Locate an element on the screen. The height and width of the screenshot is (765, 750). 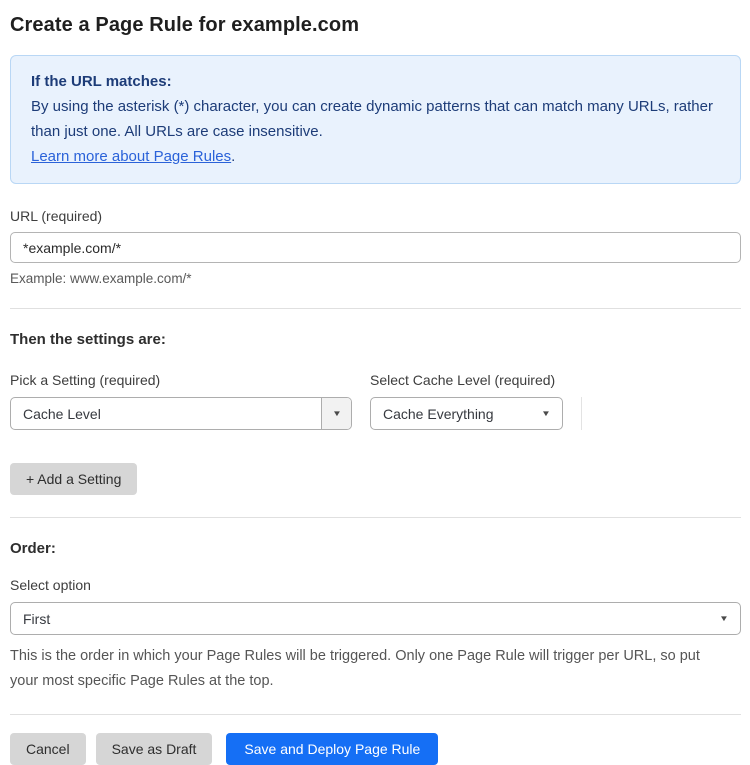
link-suffix: . is located at coordinates (233, 156).